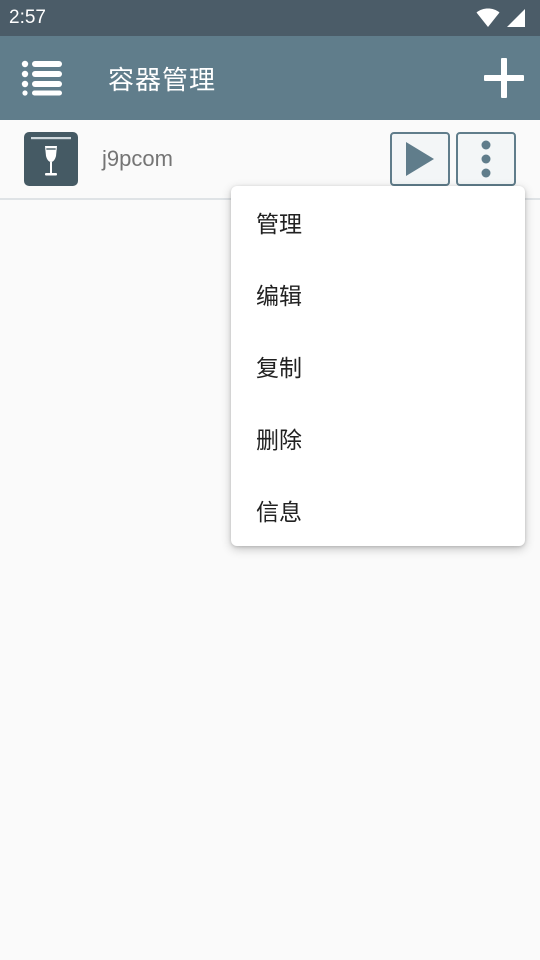  Describe the element at coordinates (270, 78) in the screenshot. I see `app-bar: 容器管理` at that location.